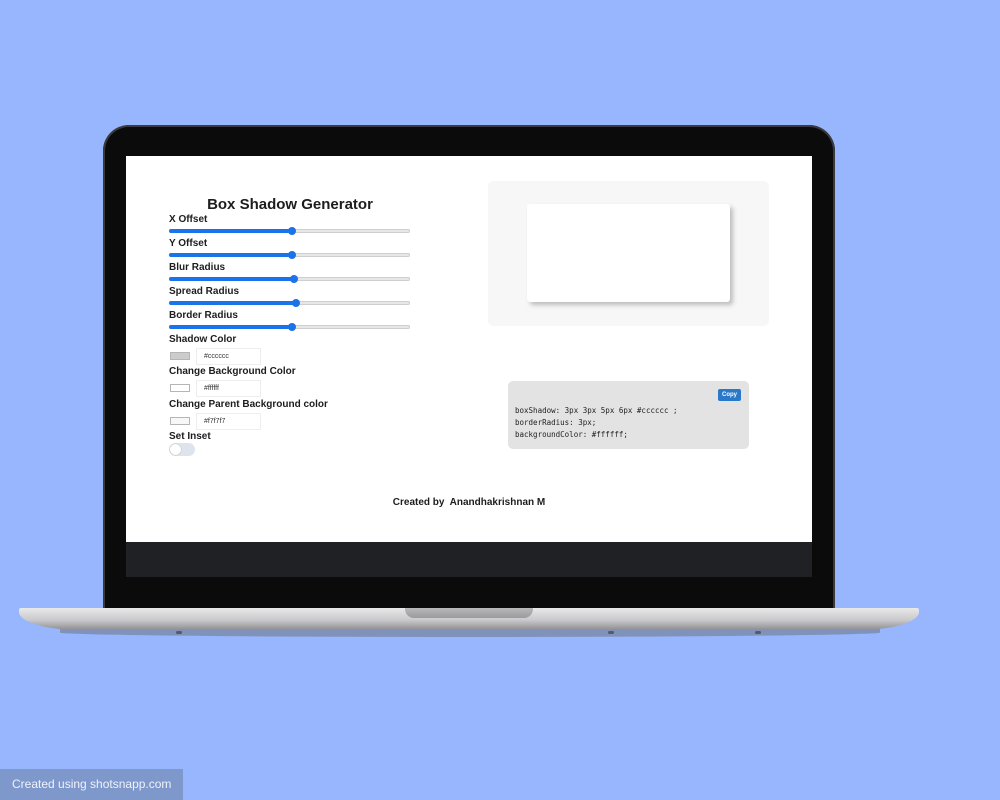 The height and width of the screenshot is (800, 1000). Describe the element at coordinates (556, 422) in the screenshot. I see `code-line: borderRadius: 3px;` at that location.